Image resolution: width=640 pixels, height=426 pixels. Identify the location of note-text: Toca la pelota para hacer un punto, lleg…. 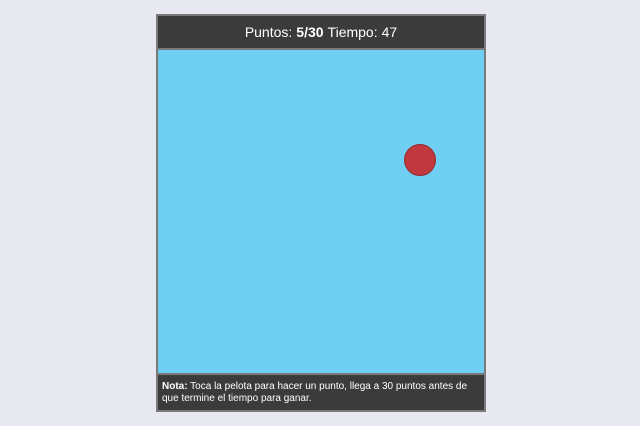
(315, 392).